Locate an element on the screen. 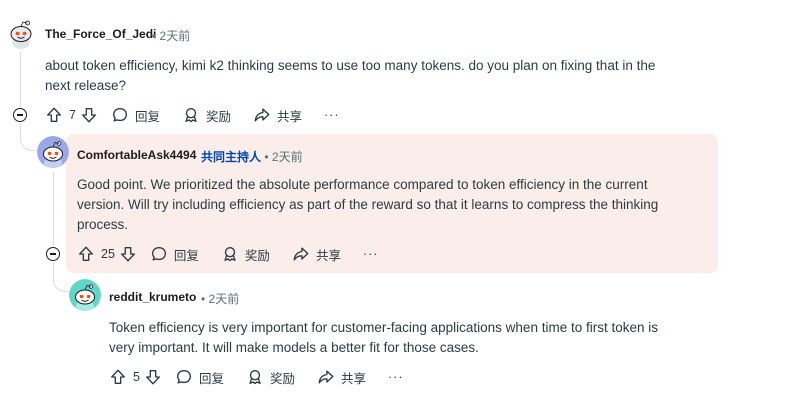 This screenshot has width=790, height=410. comment-author: The_Force_Of_Jedi is located at coordinates (100, 34).